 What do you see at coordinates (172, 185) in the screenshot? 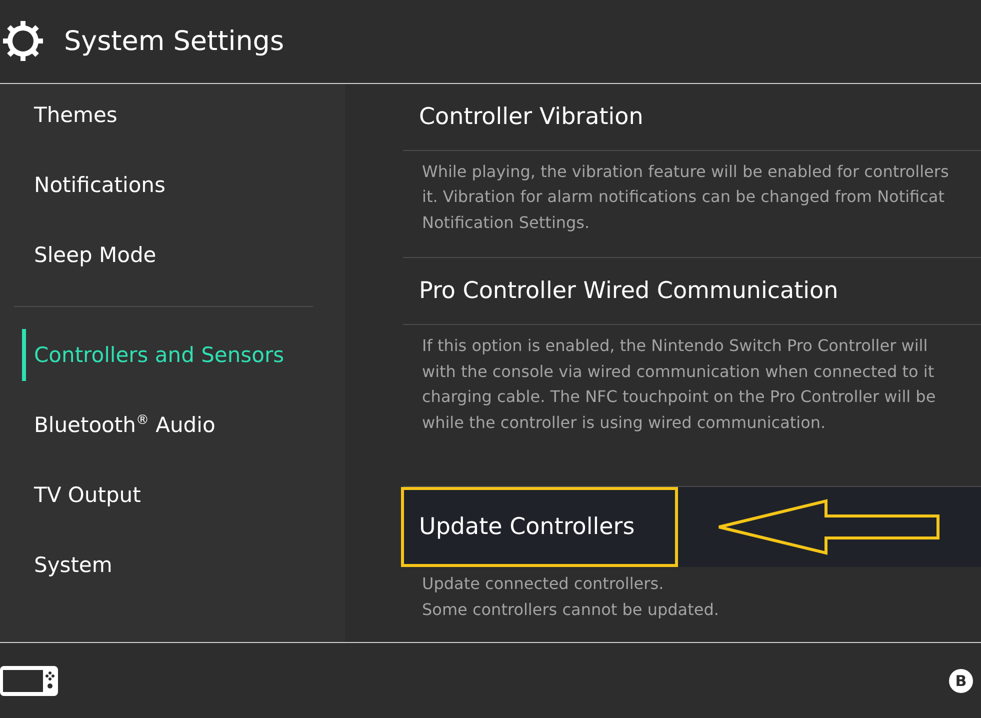
I see `sidebar-item: Notifications` at bounding box center [172, 185].